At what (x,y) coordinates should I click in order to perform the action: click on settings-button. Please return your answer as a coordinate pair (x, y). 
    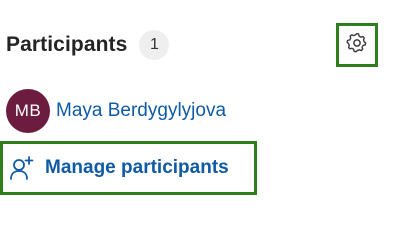
    Looking at the image, I should click on (357, 45).